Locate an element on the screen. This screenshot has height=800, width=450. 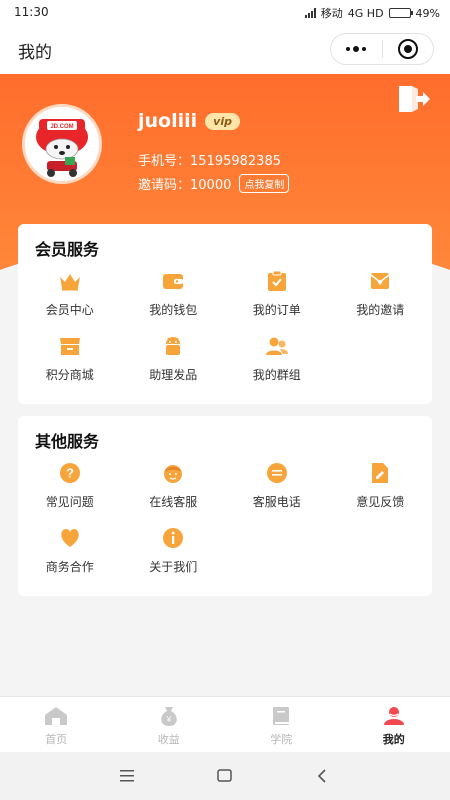
tab-academy: 学院 is located at coordinates (281, 724).